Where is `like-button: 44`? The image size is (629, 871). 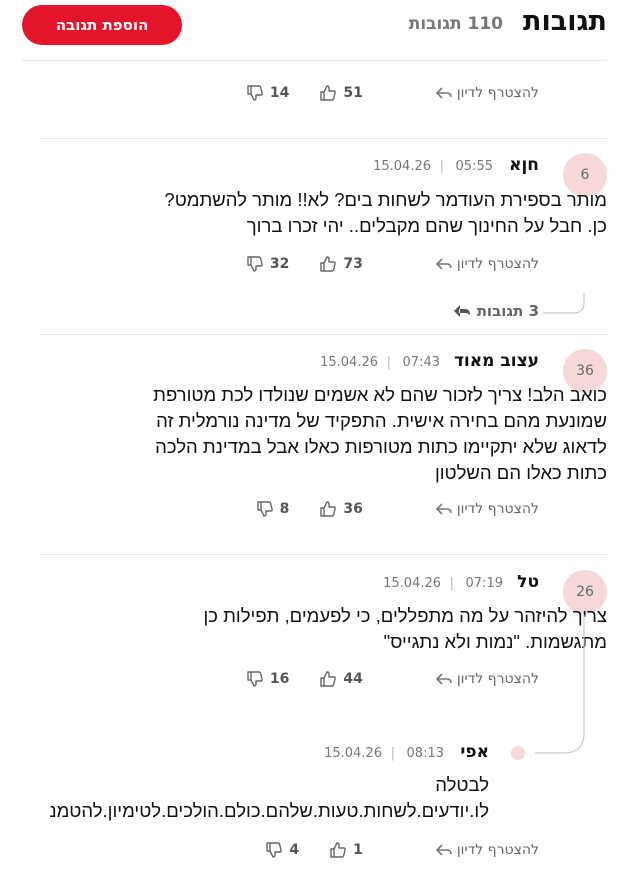
like-button: 44 is located at coordinates (341, 679).